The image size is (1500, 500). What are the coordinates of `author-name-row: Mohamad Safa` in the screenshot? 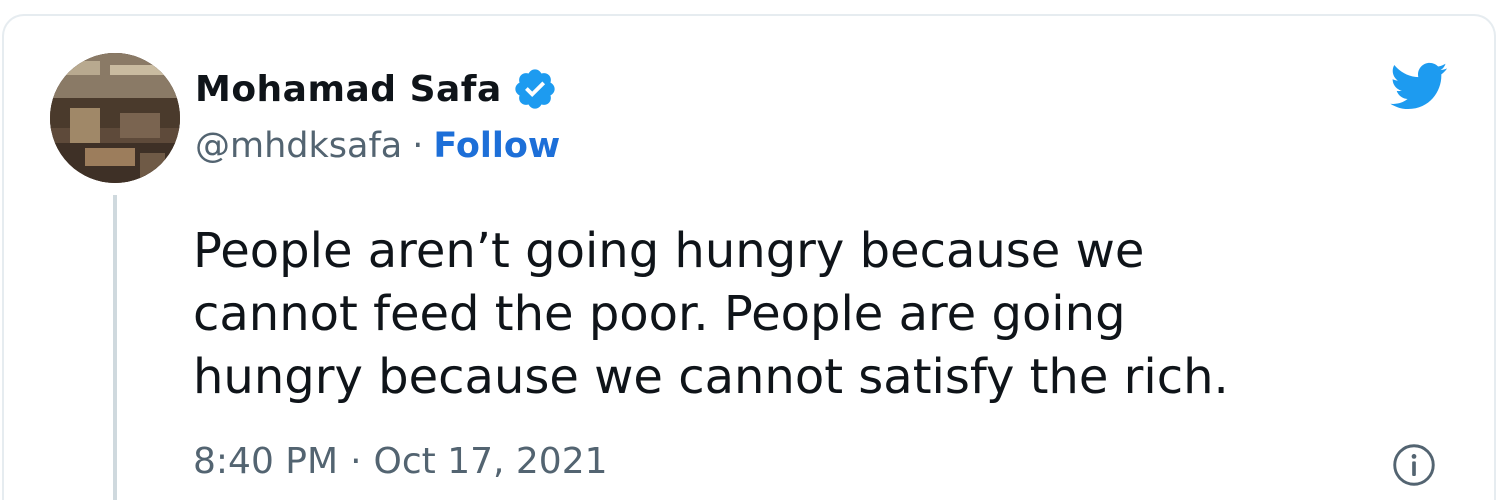 It's located at (376, 89).